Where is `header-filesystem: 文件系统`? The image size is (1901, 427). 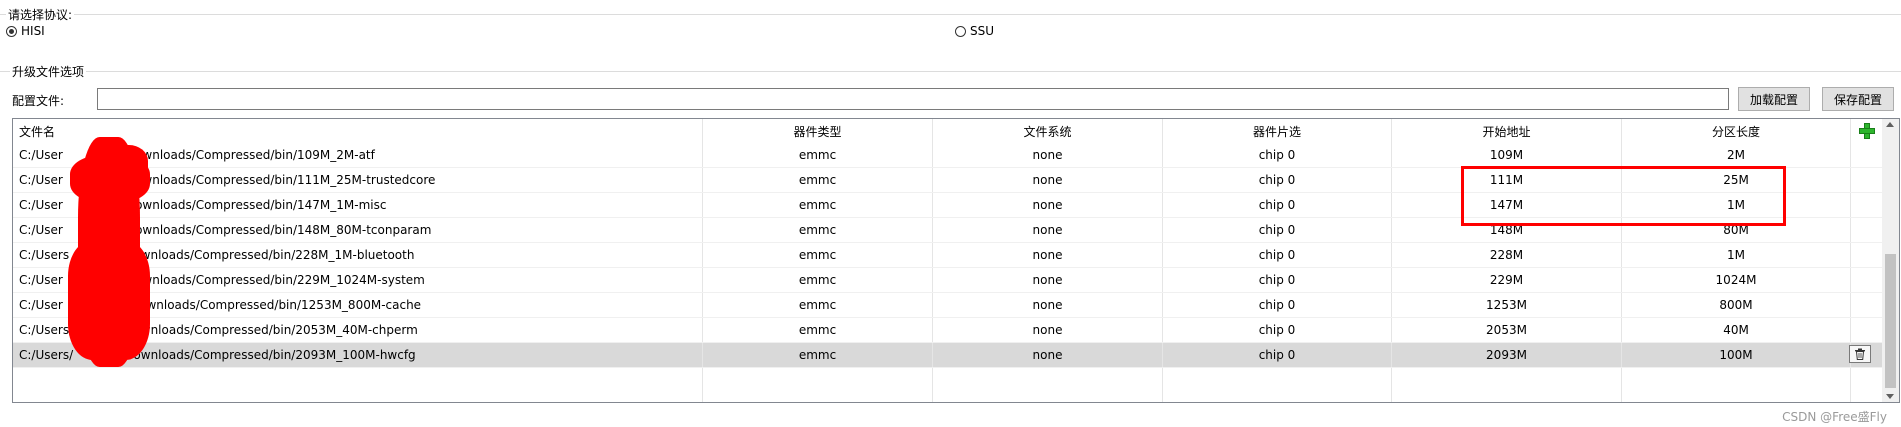
header-filesystem: 文件系统 is located at coordinates (1048, 131).